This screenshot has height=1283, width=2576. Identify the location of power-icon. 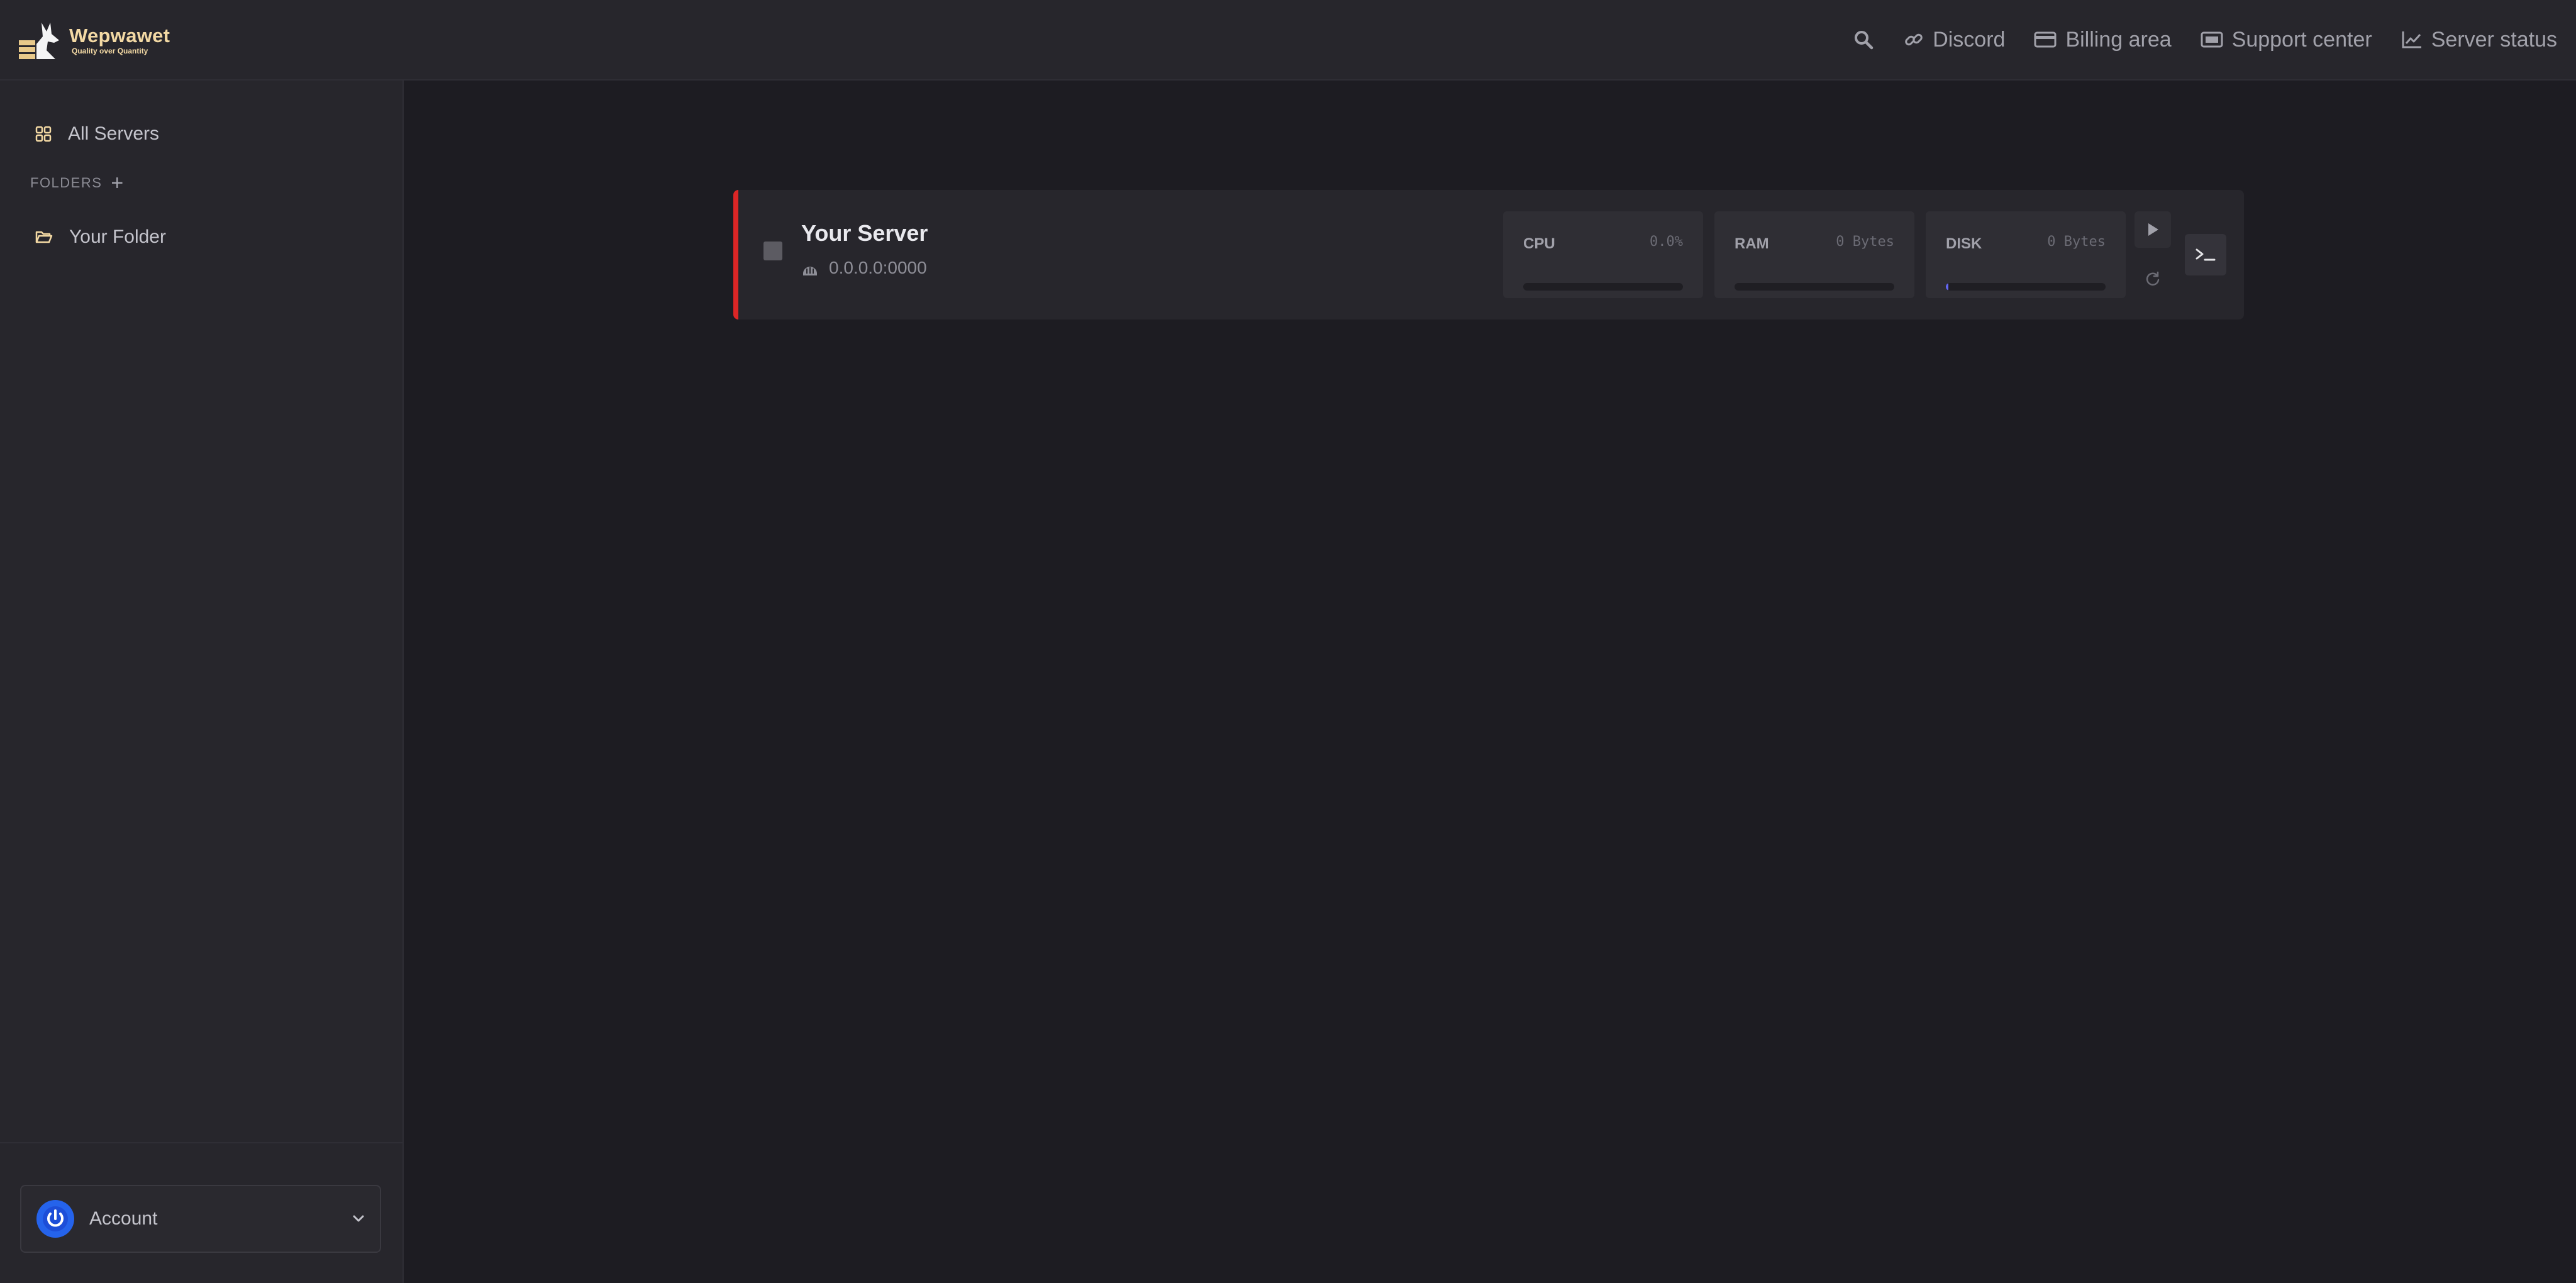
(55, 1218).